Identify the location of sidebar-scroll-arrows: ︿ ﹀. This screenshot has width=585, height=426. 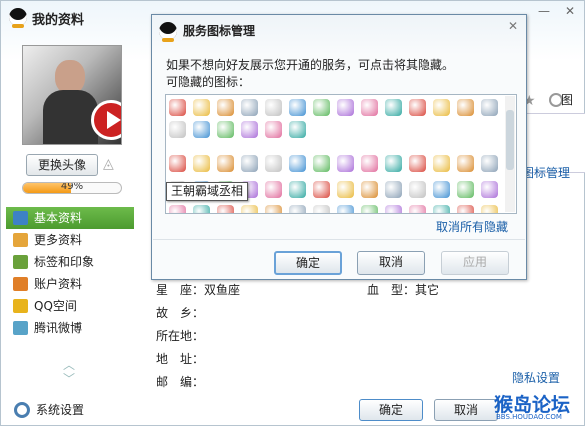
(69, 372).